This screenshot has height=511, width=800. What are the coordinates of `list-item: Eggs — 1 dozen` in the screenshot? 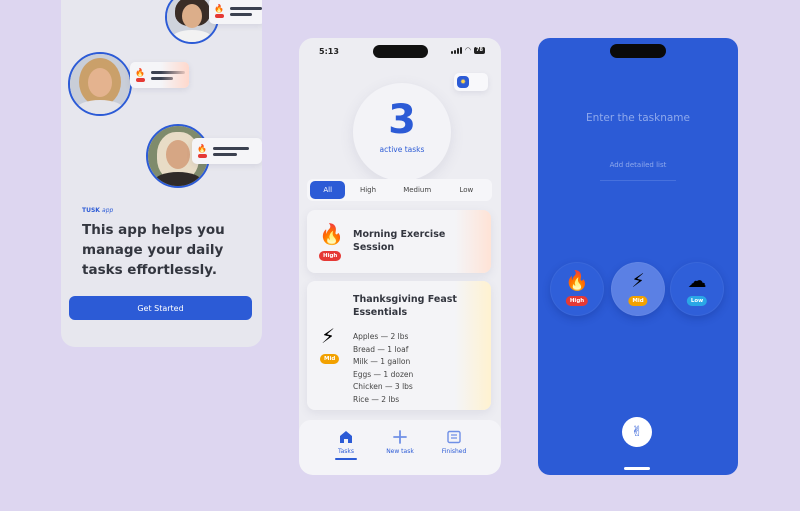 It's located at (383, 374).